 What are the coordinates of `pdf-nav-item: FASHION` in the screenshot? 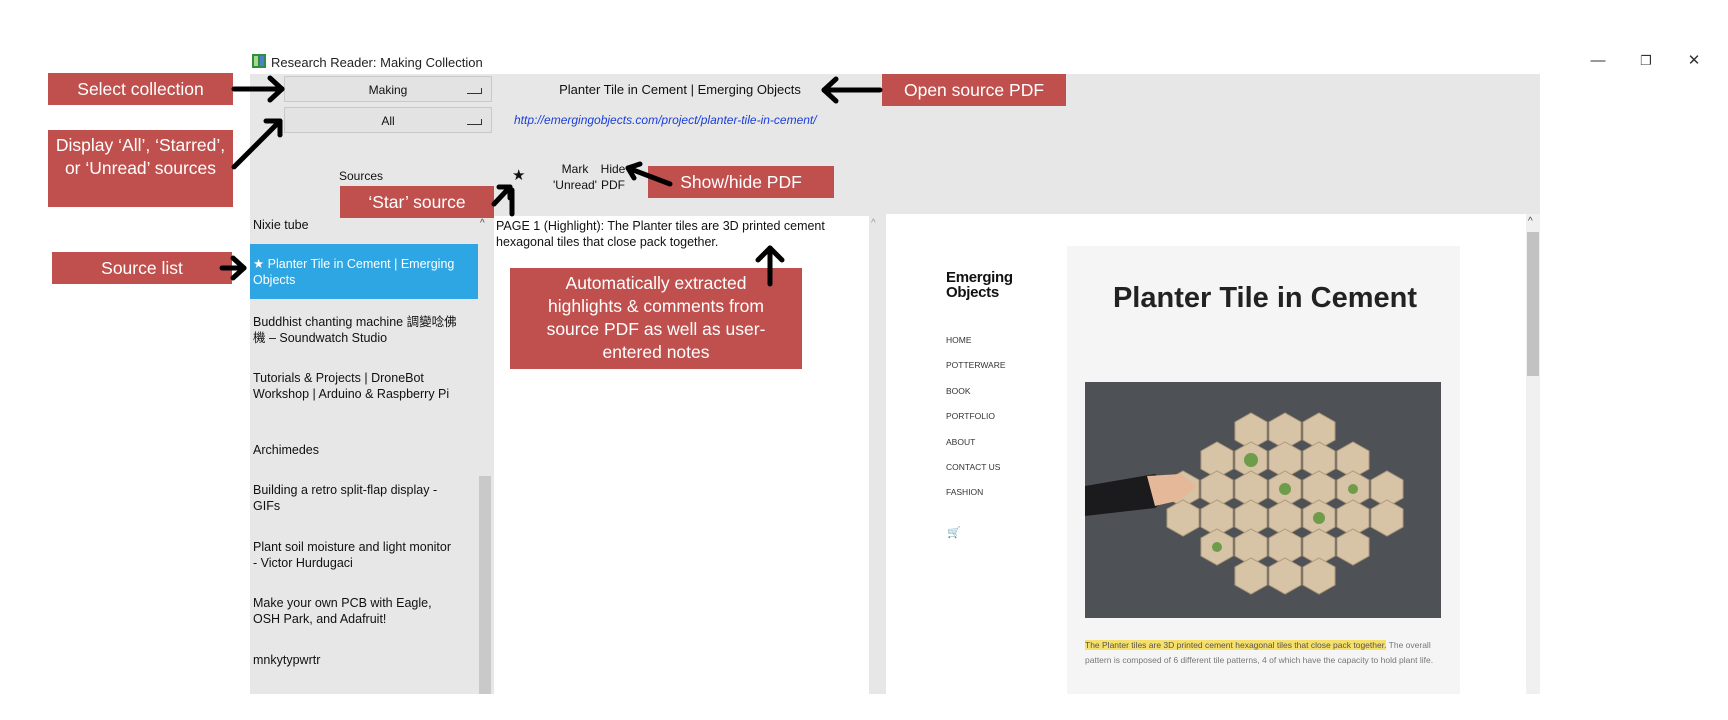 It's located at (965, 492).